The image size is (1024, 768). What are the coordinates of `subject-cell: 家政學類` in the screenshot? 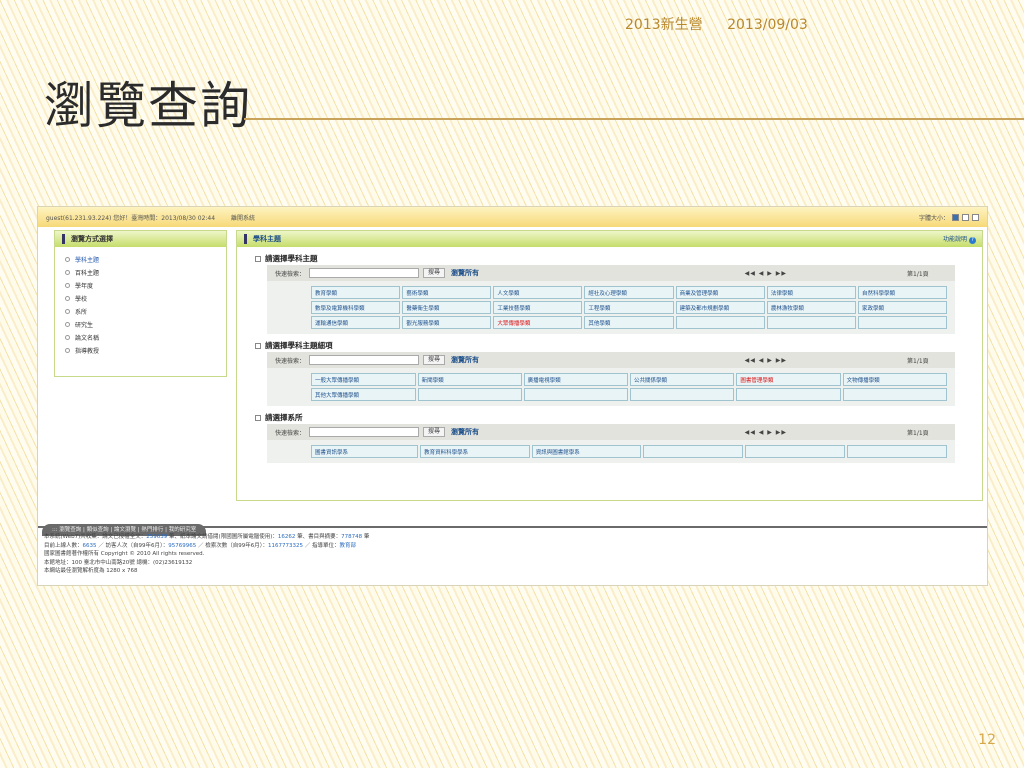 It's located at (902, 307).